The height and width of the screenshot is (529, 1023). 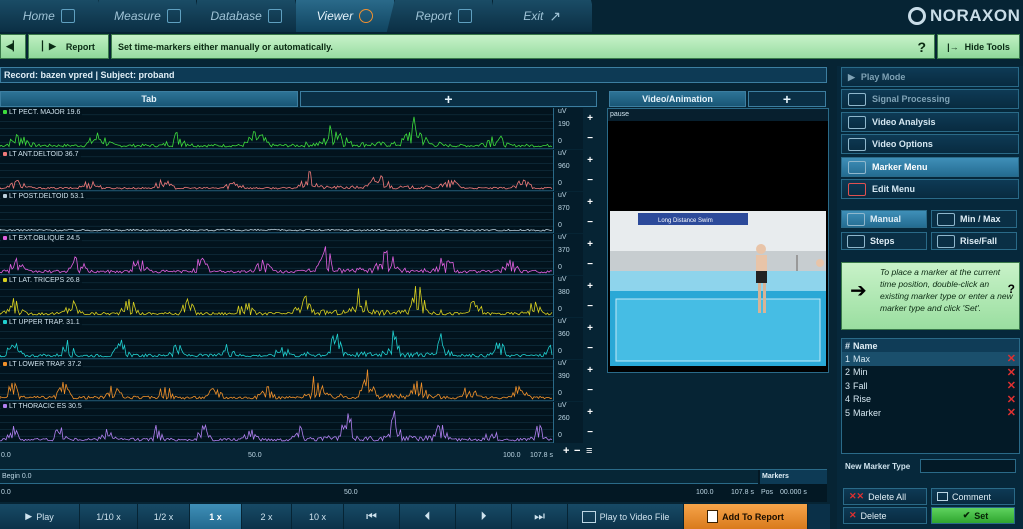 What do you see at coordinates (974, 219) in the screenshot?
I see `marker-type-minmax: Min / Max` at bounding box center [974, 219].